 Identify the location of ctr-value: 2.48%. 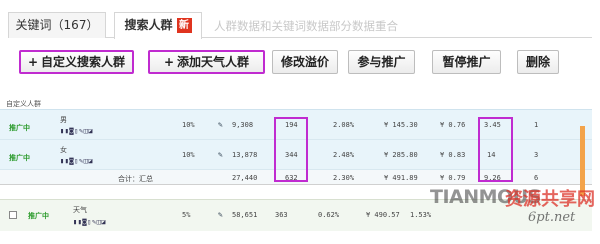
(344, 155).